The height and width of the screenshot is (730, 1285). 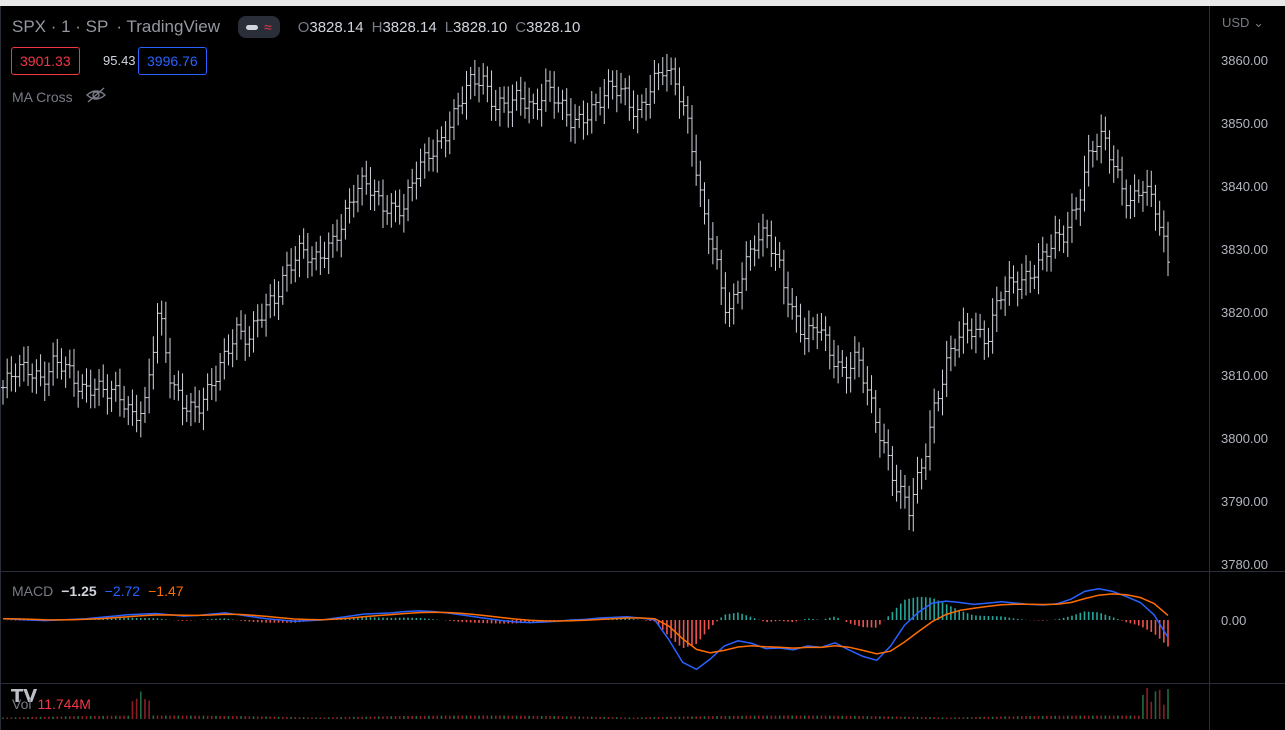 I want to click on indicator-legend: MA Cross, so click(x=59, y=96).